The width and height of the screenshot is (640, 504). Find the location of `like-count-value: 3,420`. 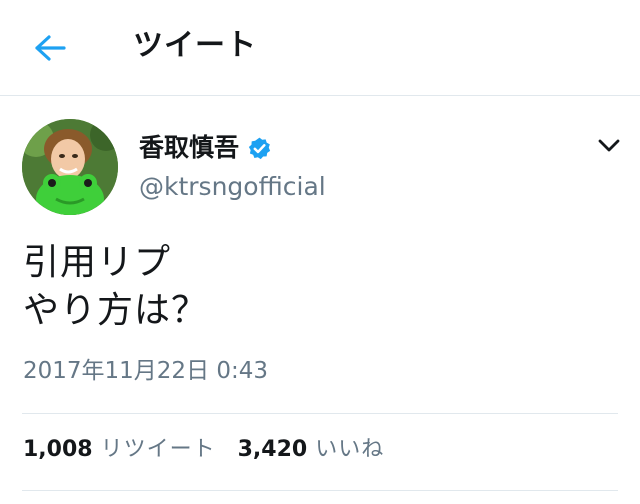

like-count-value: 3,420 is located at coordinates (272, 449).